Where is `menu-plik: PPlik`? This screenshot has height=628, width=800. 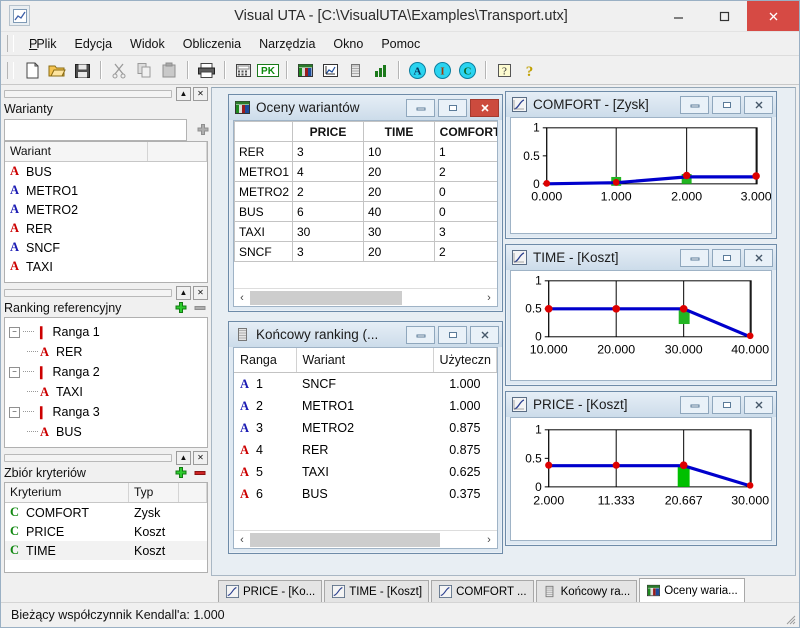 menu-plik: PPlik is located at coordinates (43, 44).